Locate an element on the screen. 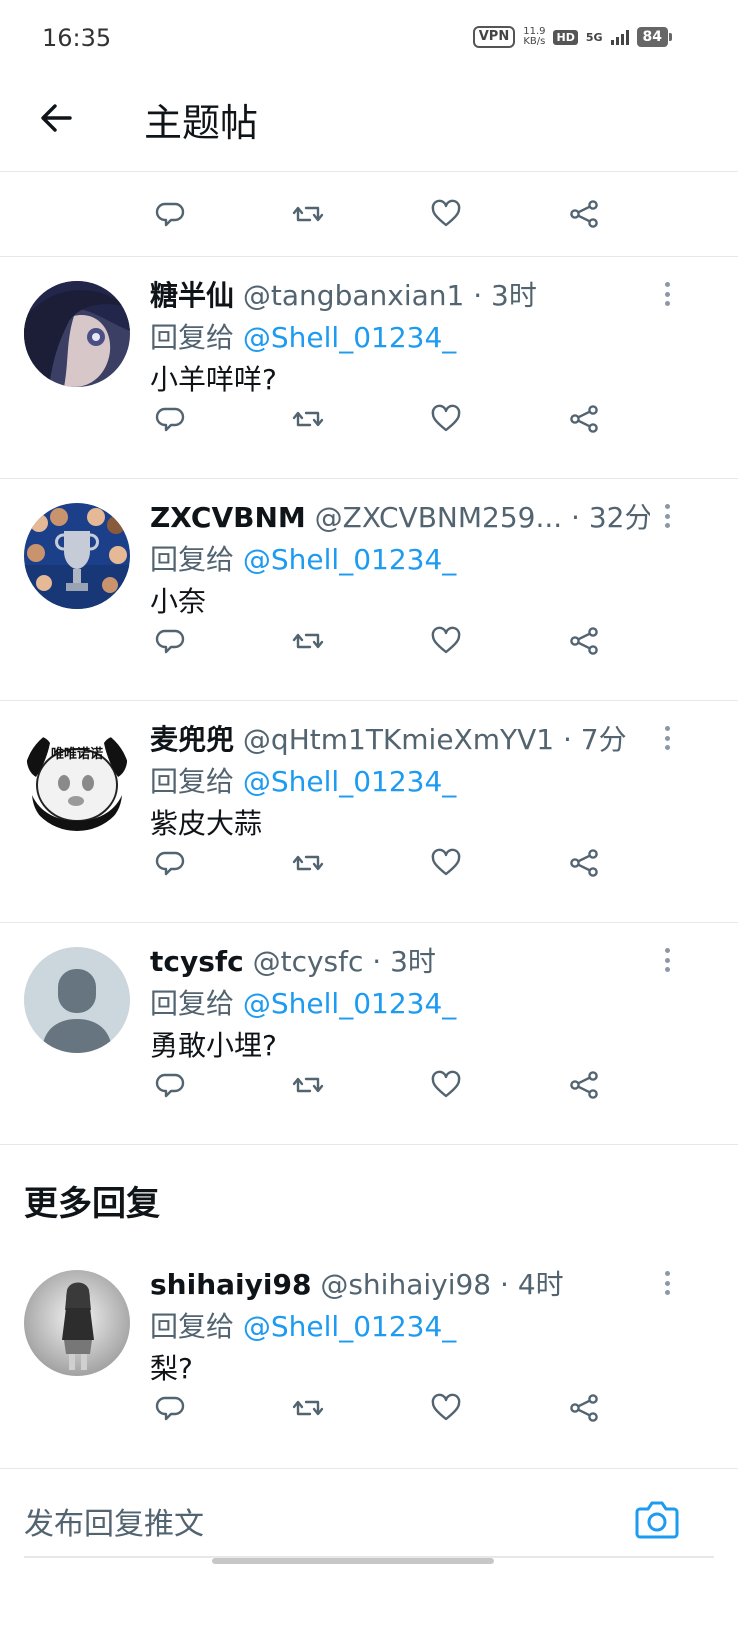 The image size is (738, 1638). user-handle: @tcysfc is located at coordinates (308, 961).